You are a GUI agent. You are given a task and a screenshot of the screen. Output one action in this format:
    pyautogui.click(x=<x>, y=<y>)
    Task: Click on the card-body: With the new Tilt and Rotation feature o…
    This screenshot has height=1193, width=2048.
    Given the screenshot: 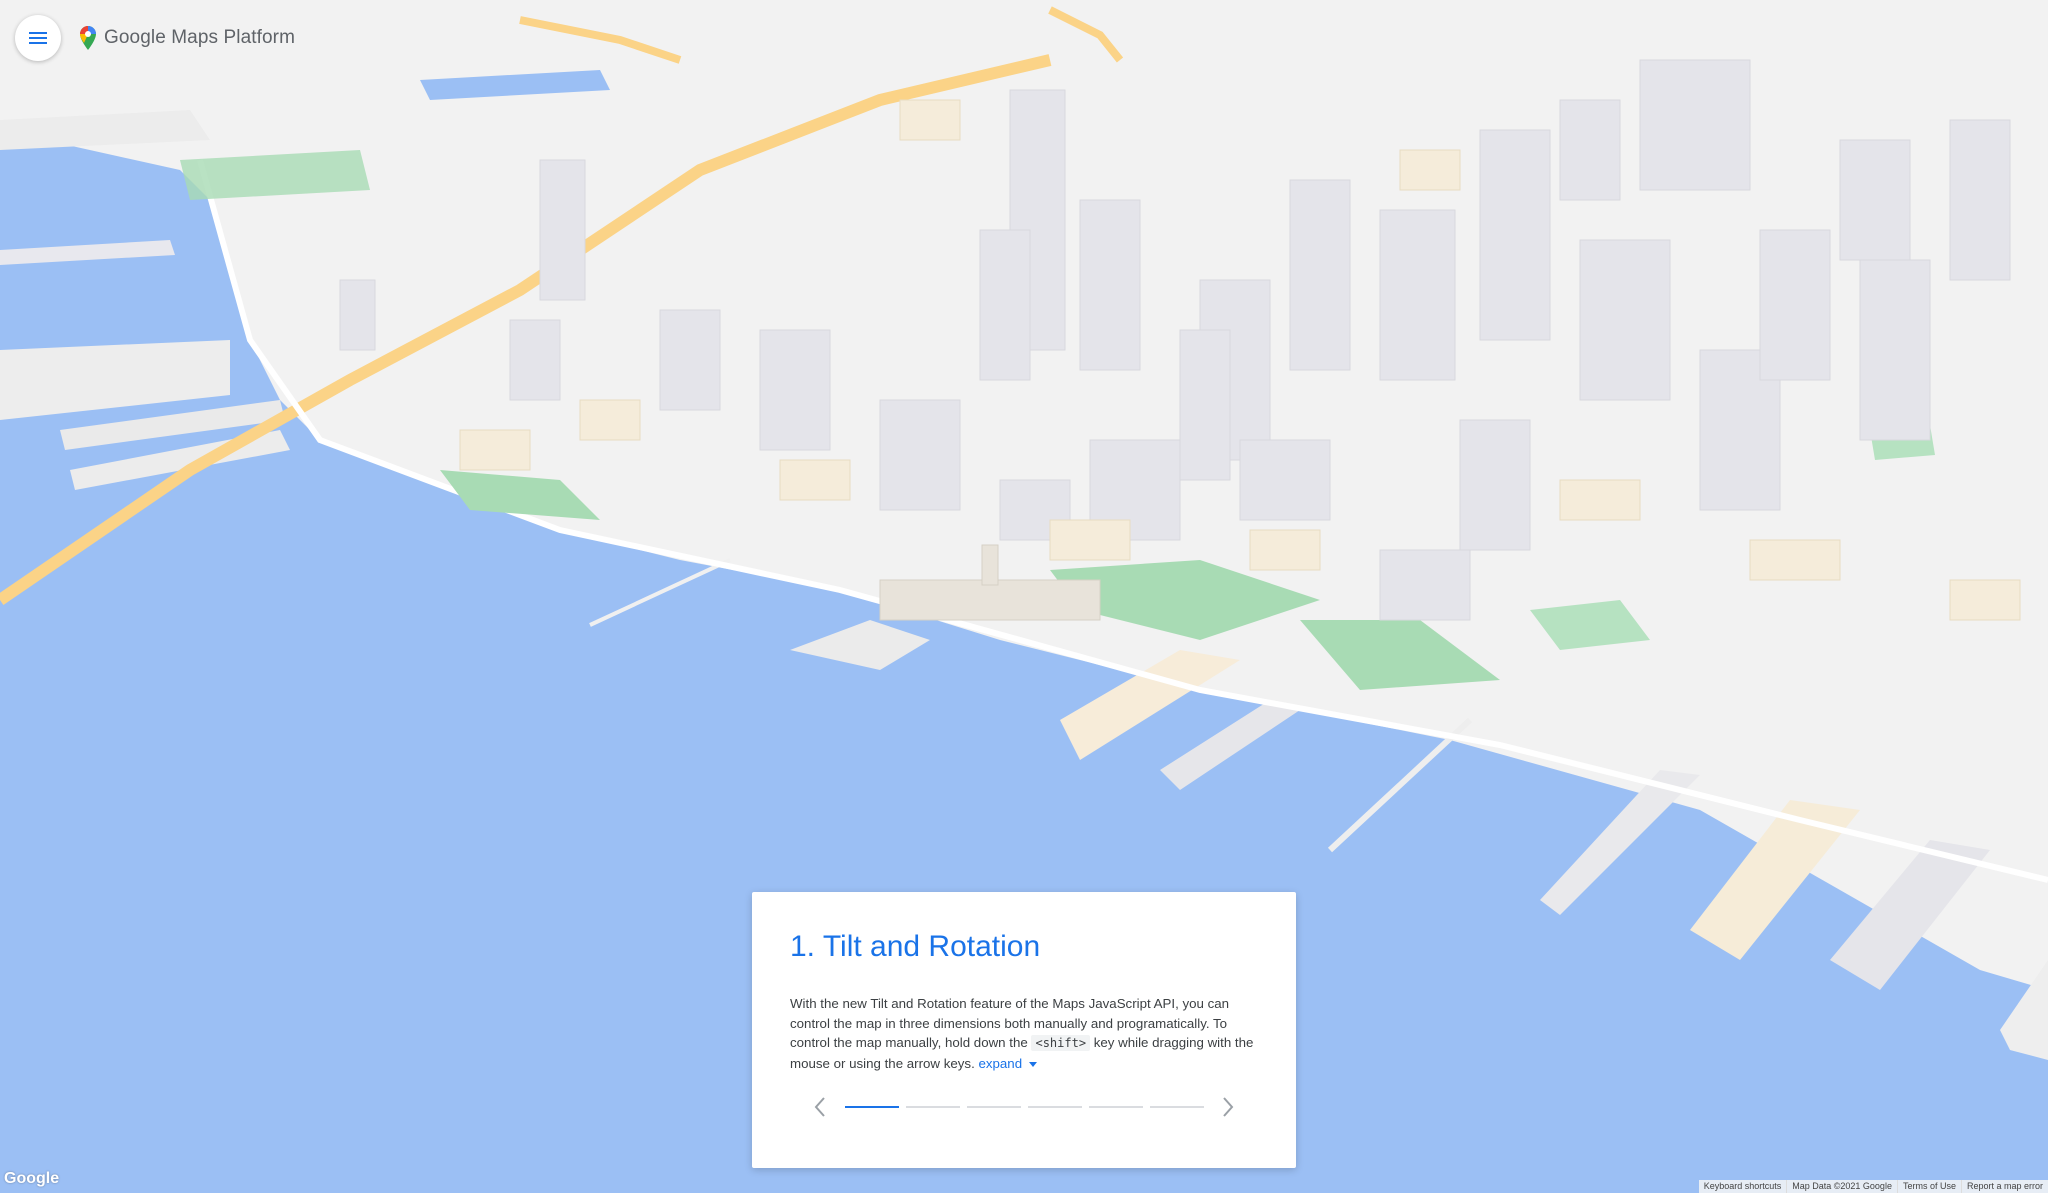 What is the action you would take?
    pyautogui.click(x=1024, y=1033)
    